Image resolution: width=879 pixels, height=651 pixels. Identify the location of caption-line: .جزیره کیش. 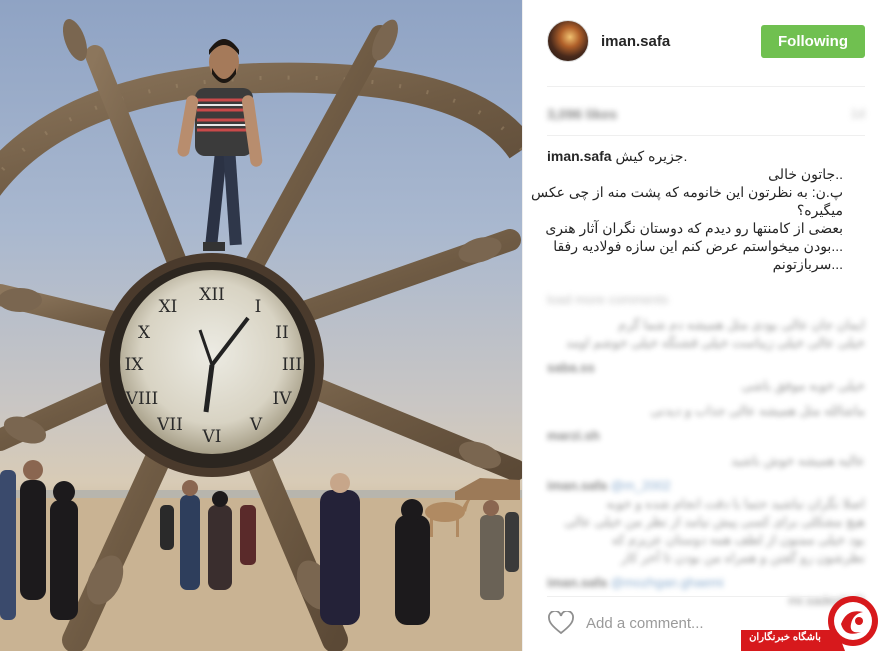
(651, 156).